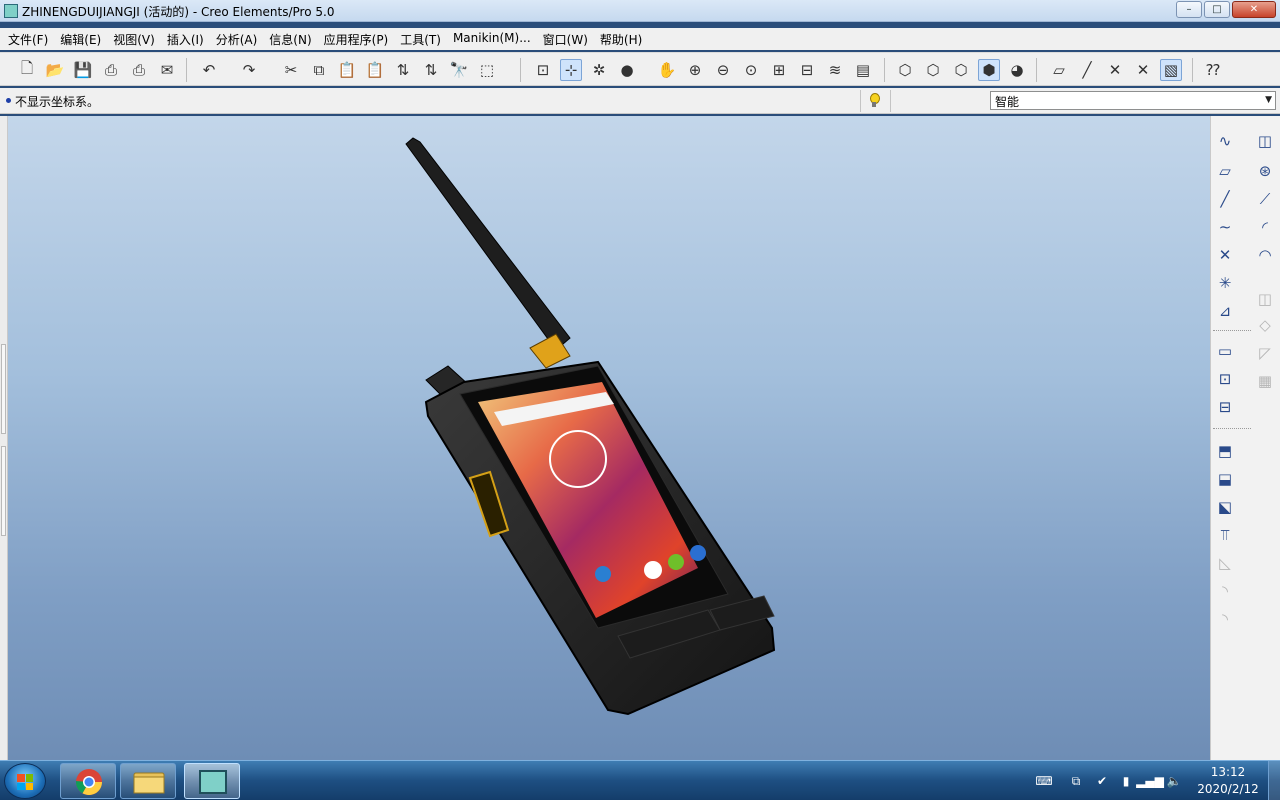 The height and width of the screenshot is (800, 1280). What do you see at coordinates (1225, 141) in the screenshot?
I see `sketch-icon: ∿` at bounding box center [1225, 141].